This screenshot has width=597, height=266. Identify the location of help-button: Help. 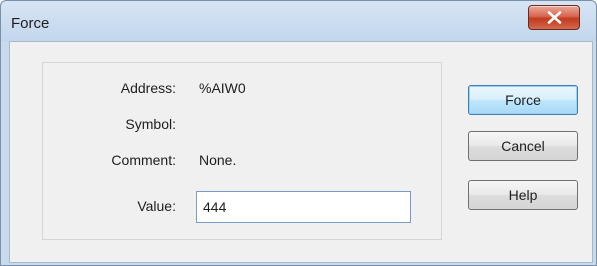
(523, 195).